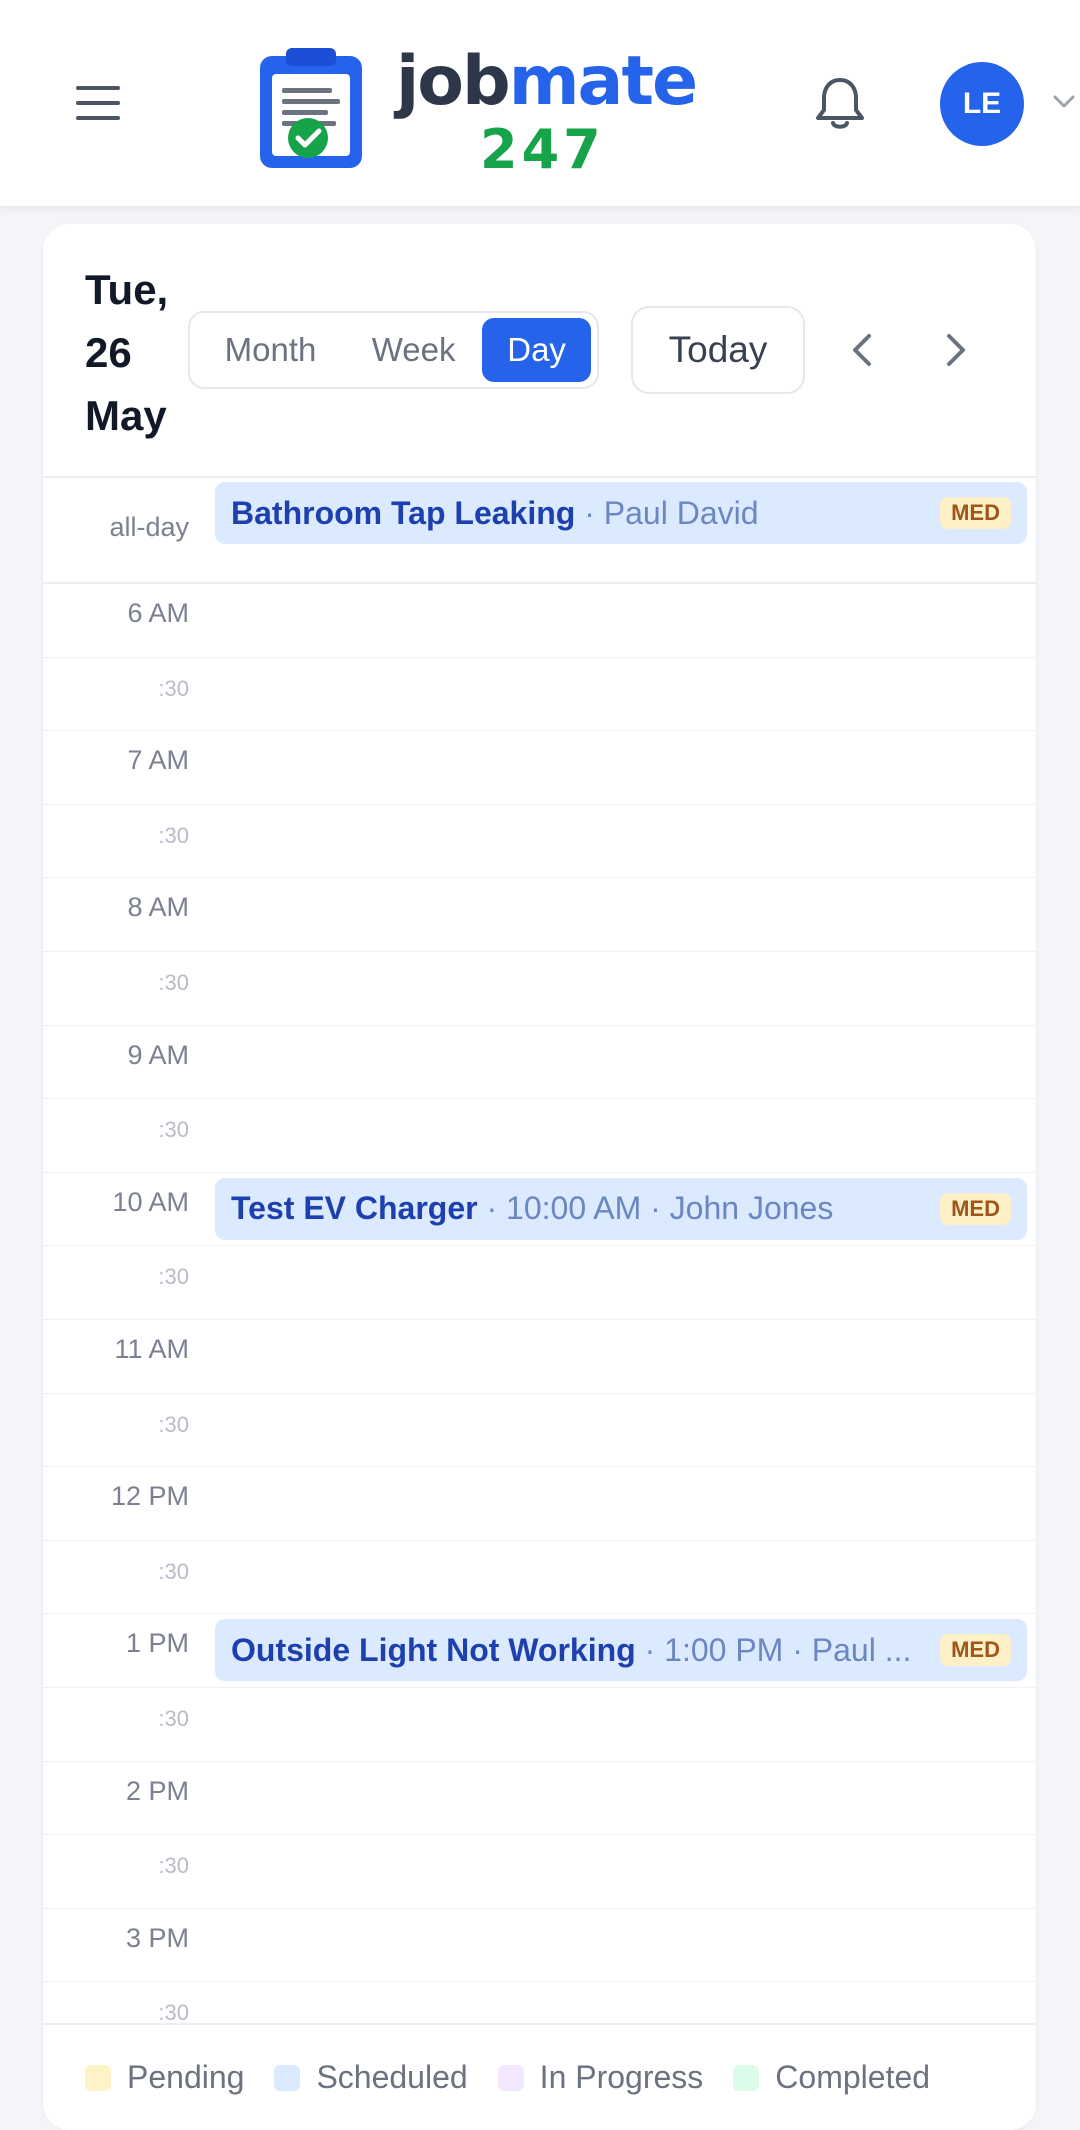 This screenshot has width=1080, height=2130. I want to click on time-label: 6 AM, so click(158, 613).